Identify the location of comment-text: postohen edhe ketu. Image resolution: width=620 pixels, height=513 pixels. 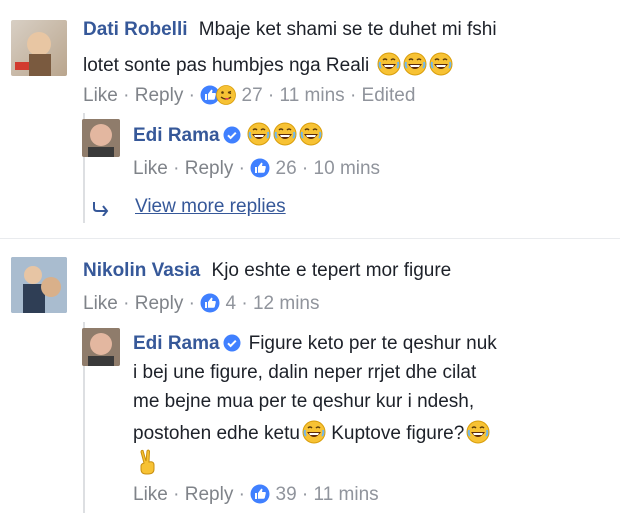
(216, 433).